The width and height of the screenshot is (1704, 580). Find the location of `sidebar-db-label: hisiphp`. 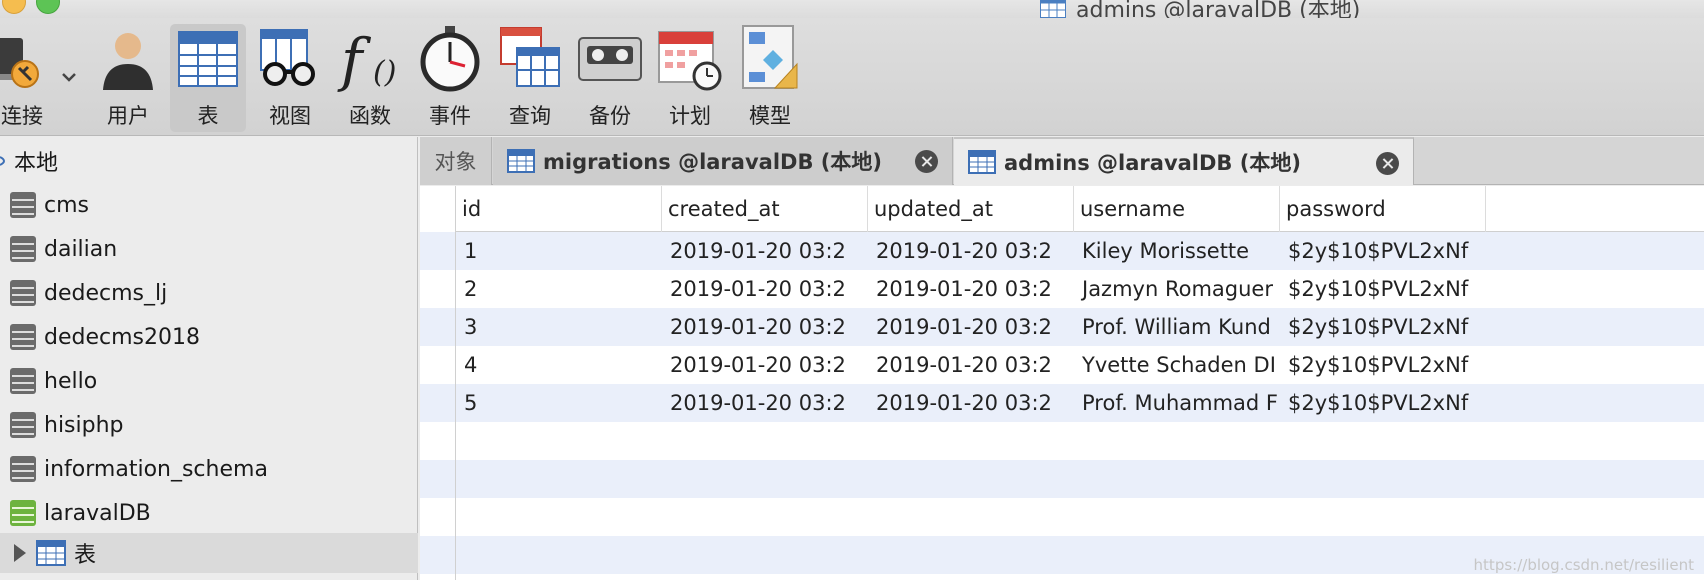

sidebar-db-label: hisiphp is located at coordinates (84, 425).